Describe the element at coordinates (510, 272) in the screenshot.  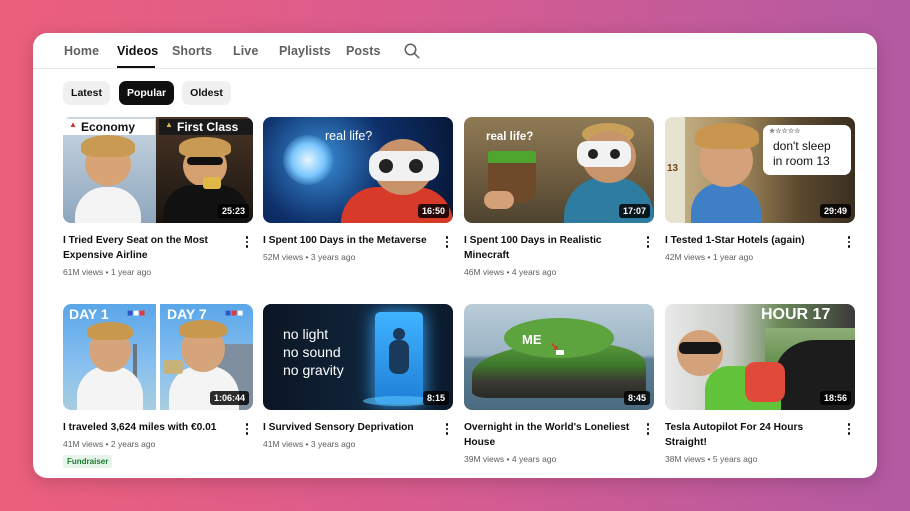
I see `video-meta: 46M views • 4 years ago` at that location.